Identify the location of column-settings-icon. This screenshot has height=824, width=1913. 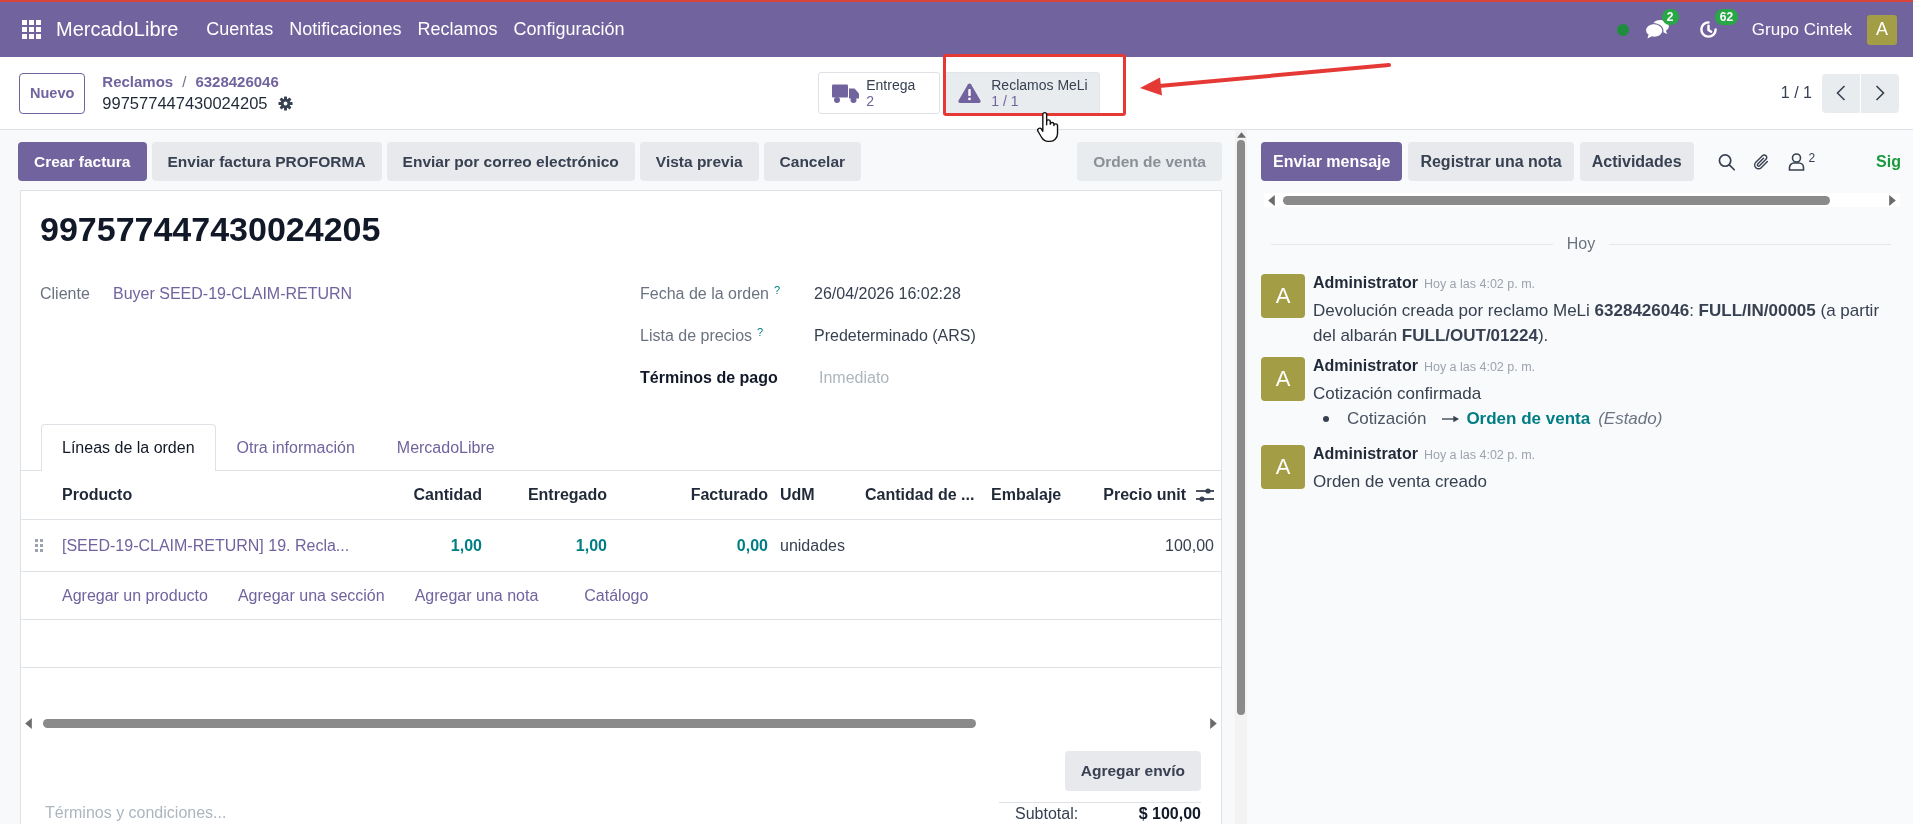
(1205, 495).